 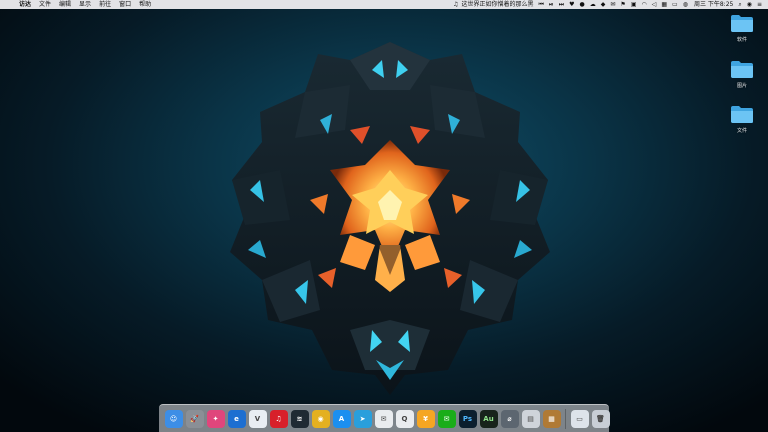 I want to click on launchpad-icon: 🚀, so click(x=194, y=418).